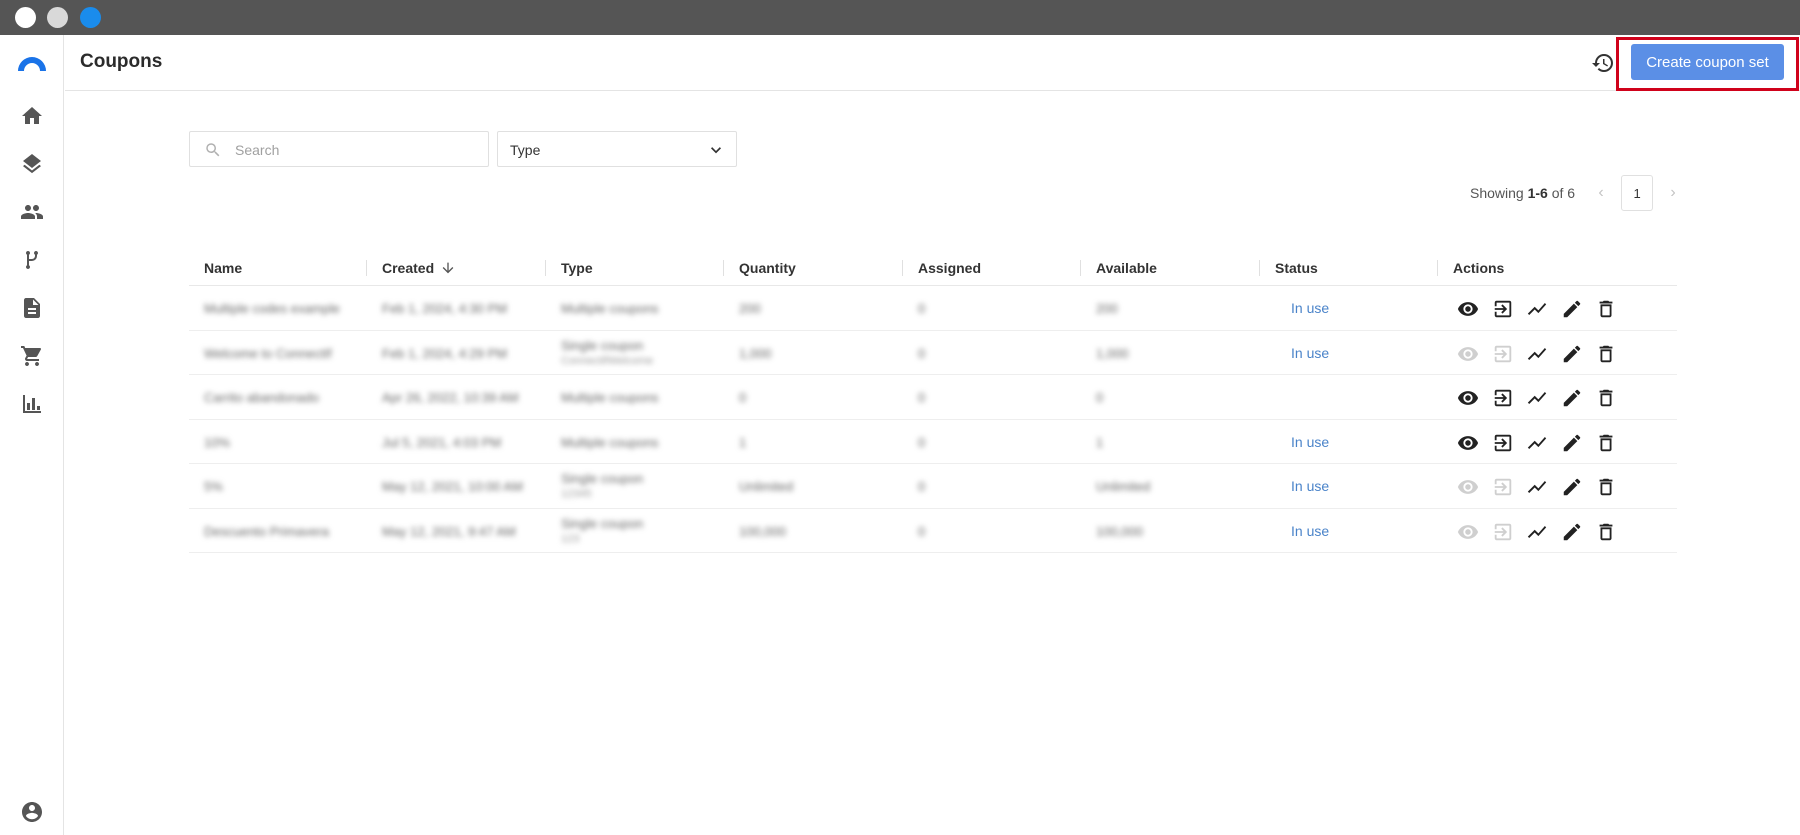 The width and height of the screenshot is (1800, 835). What do you see at coordinates (32, 164) in the screenshot?
I see `sidebar-item-layers` at bounding box center [32, 164].